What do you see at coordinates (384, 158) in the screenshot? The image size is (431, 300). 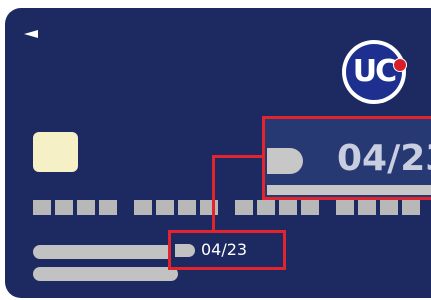 I see `expiry-date-zoomed: 04/23` at bounding box center [384, 158].